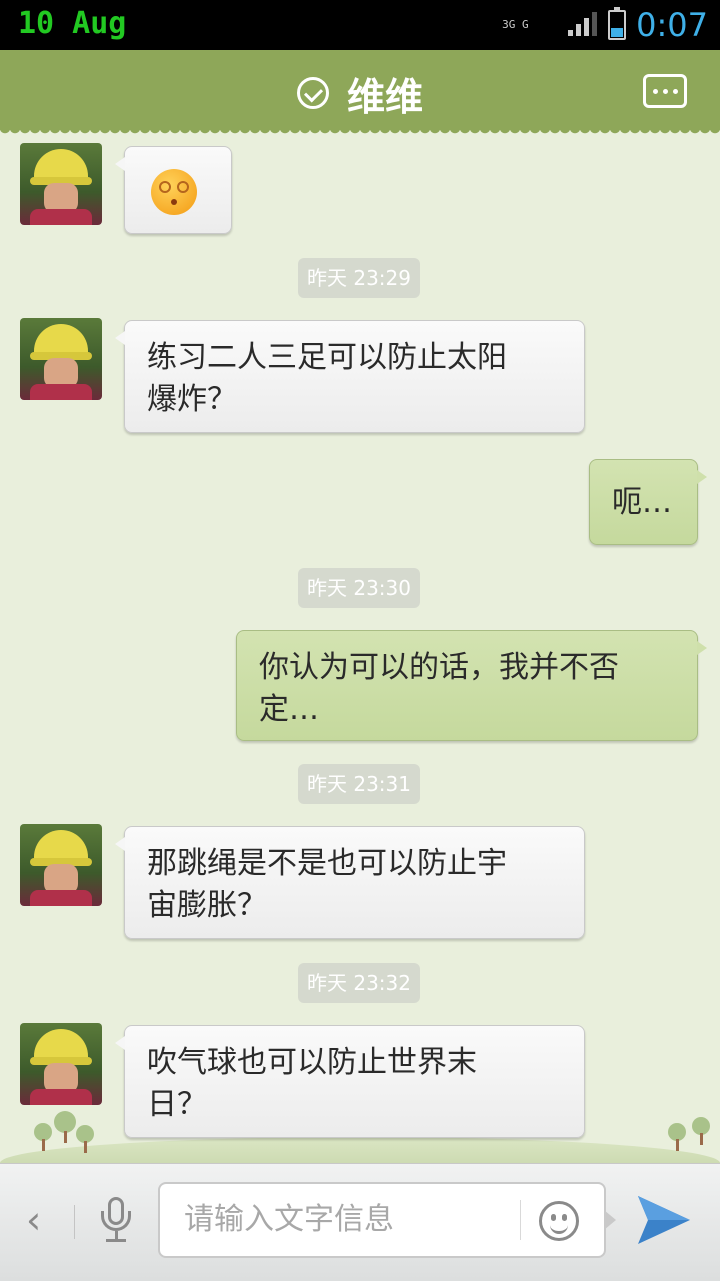  I want to click on message-text-line: 日？, so click(177, 1104).